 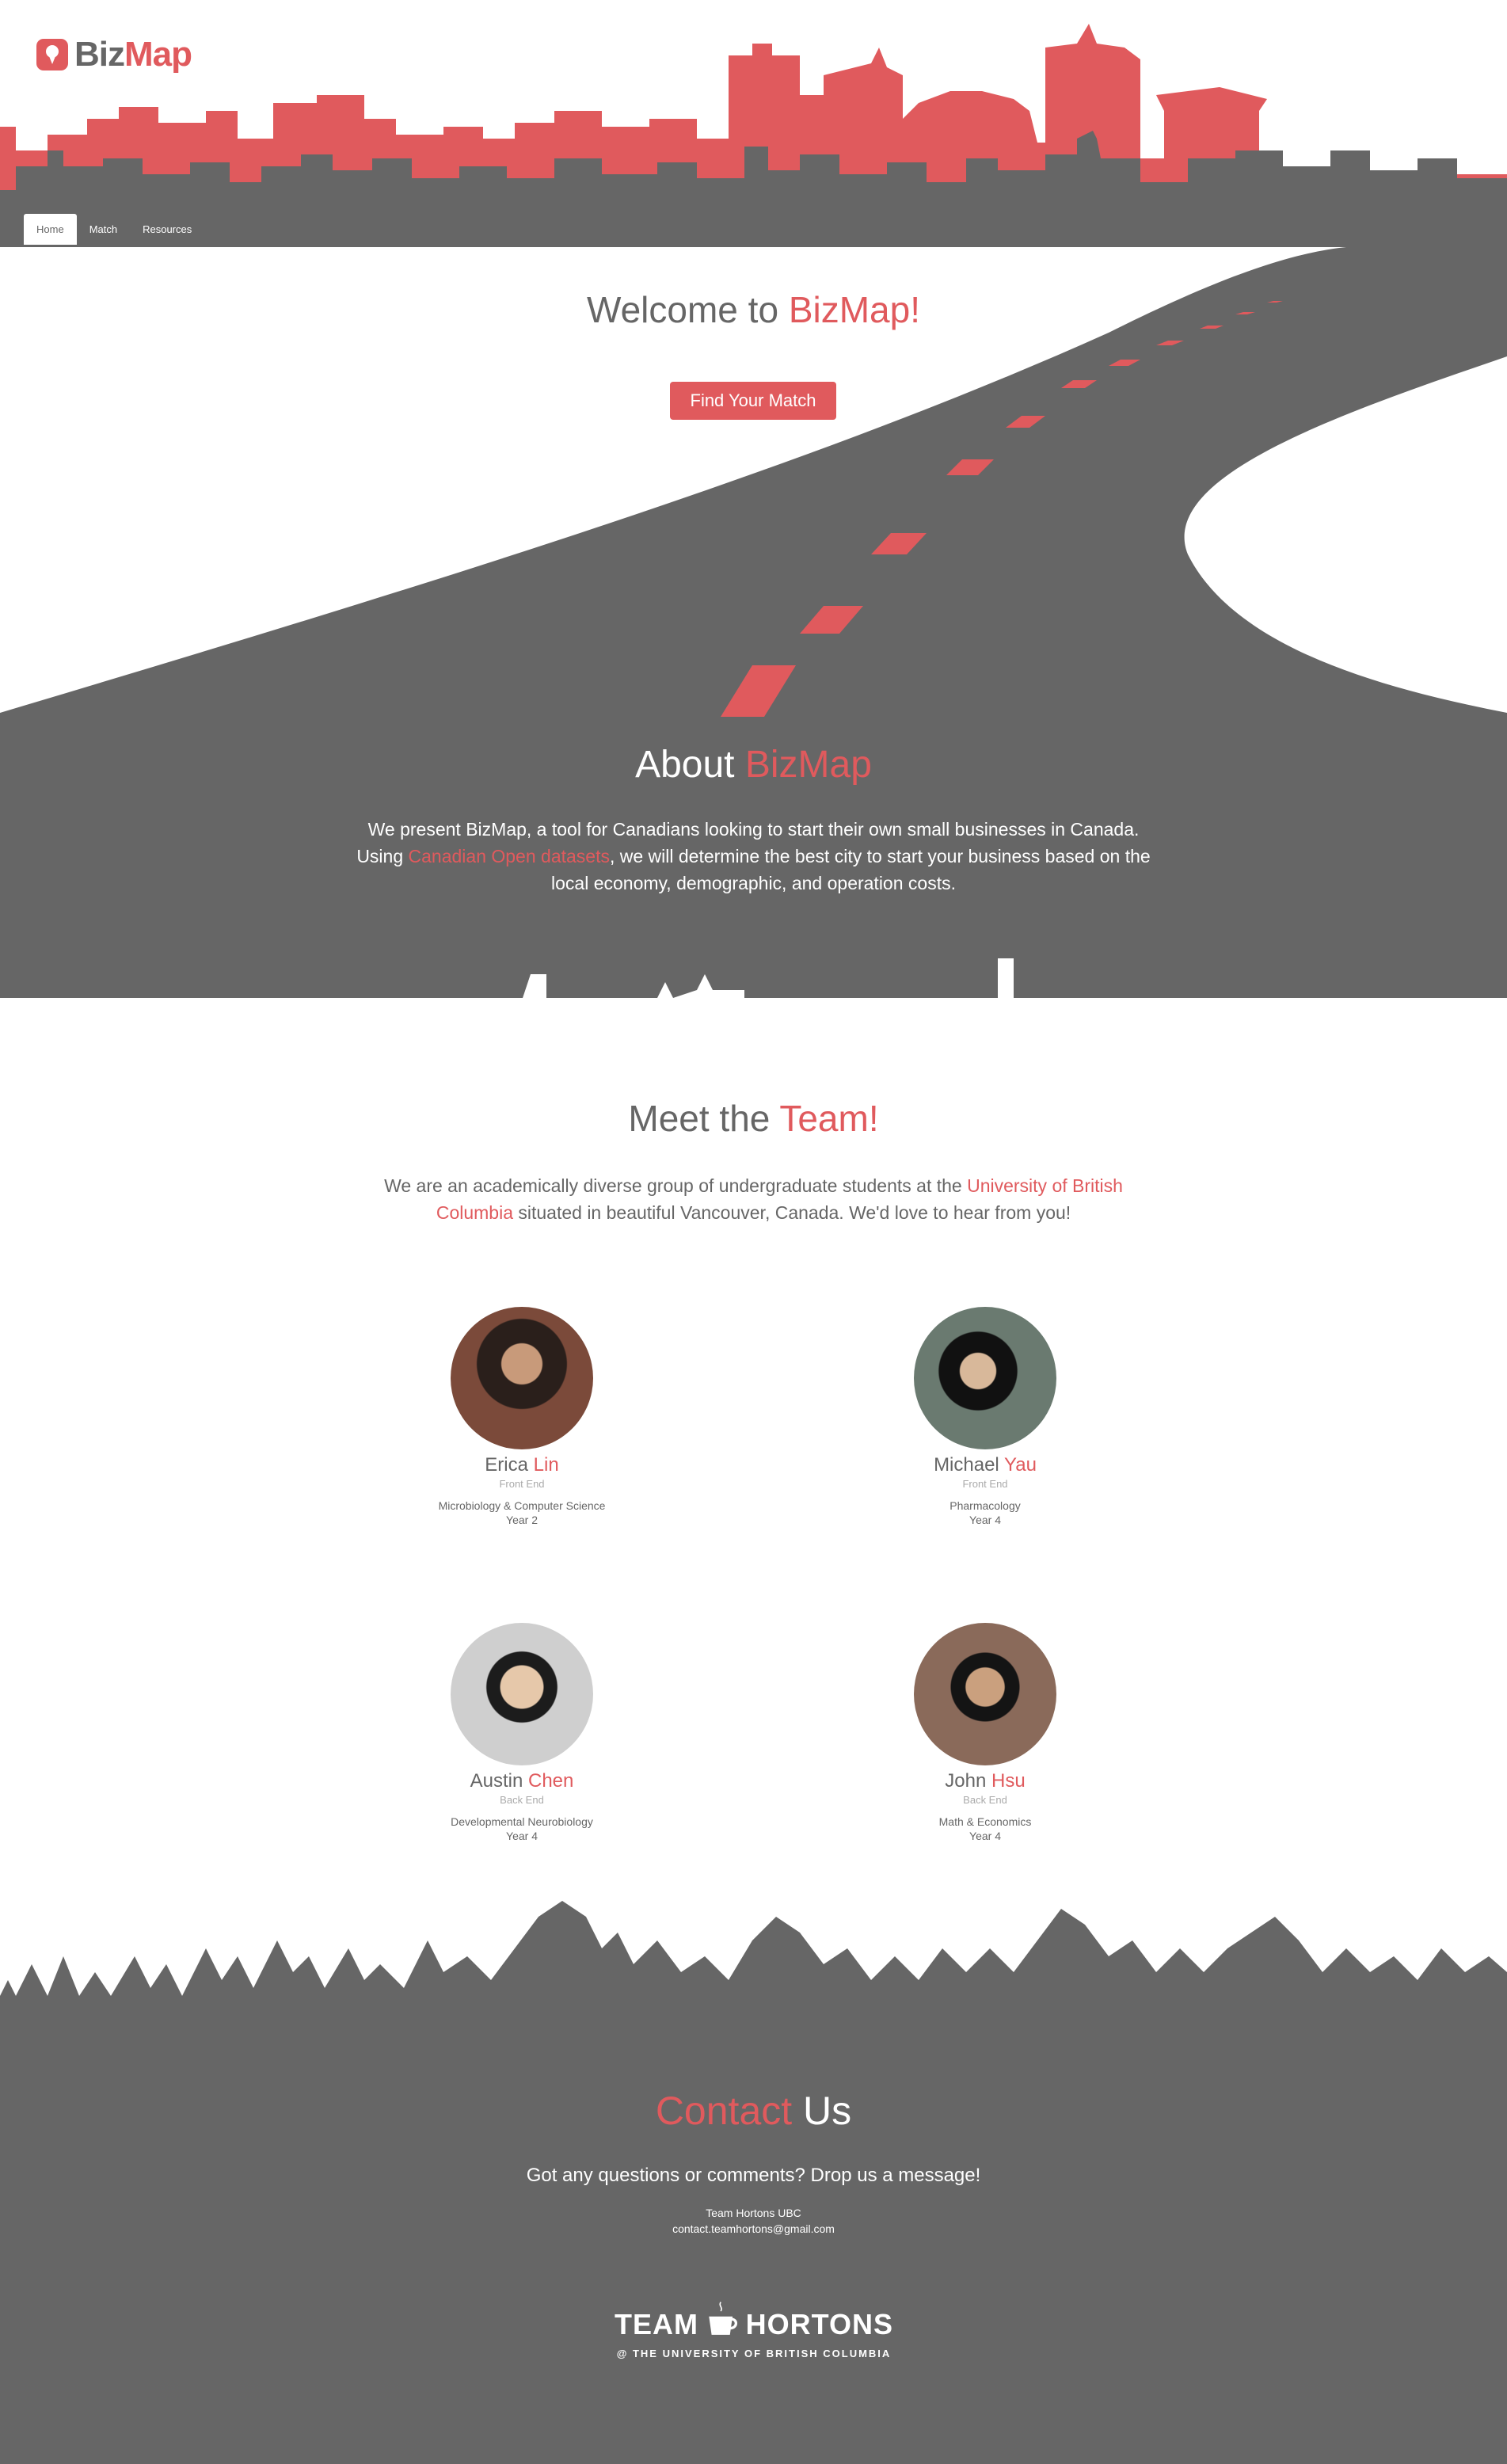 I want to click on about-title: About BizMap, so click(x=753, y=764).